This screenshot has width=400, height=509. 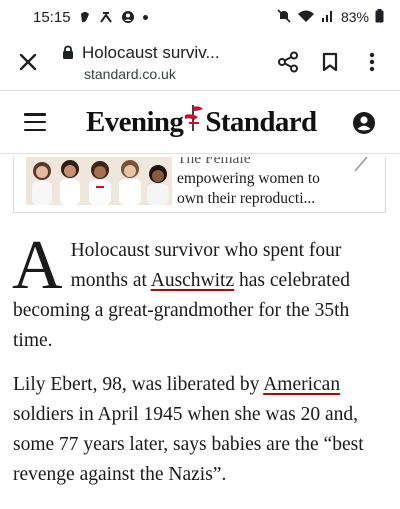 I want to click on account-button, so click(x=364, y=123).